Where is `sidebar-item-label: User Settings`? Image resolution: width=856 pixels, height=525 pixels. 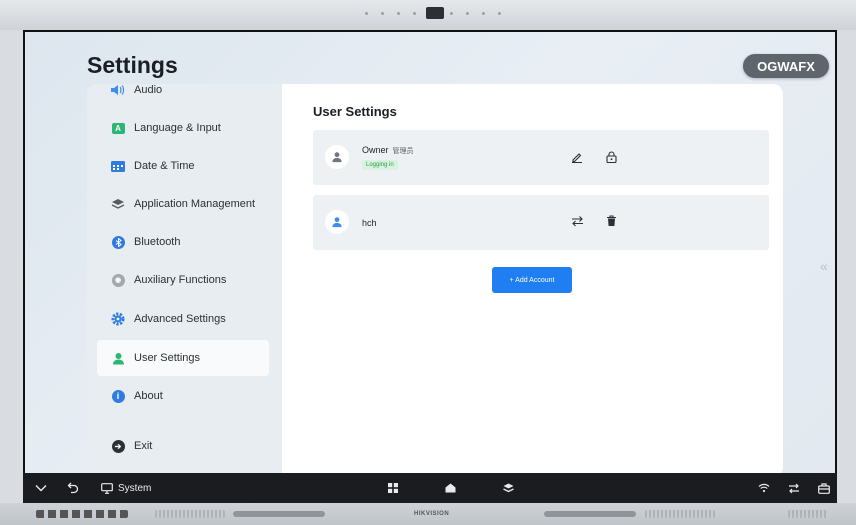
sidebar-item-label: User Settings is located at coordinates (167, 358).